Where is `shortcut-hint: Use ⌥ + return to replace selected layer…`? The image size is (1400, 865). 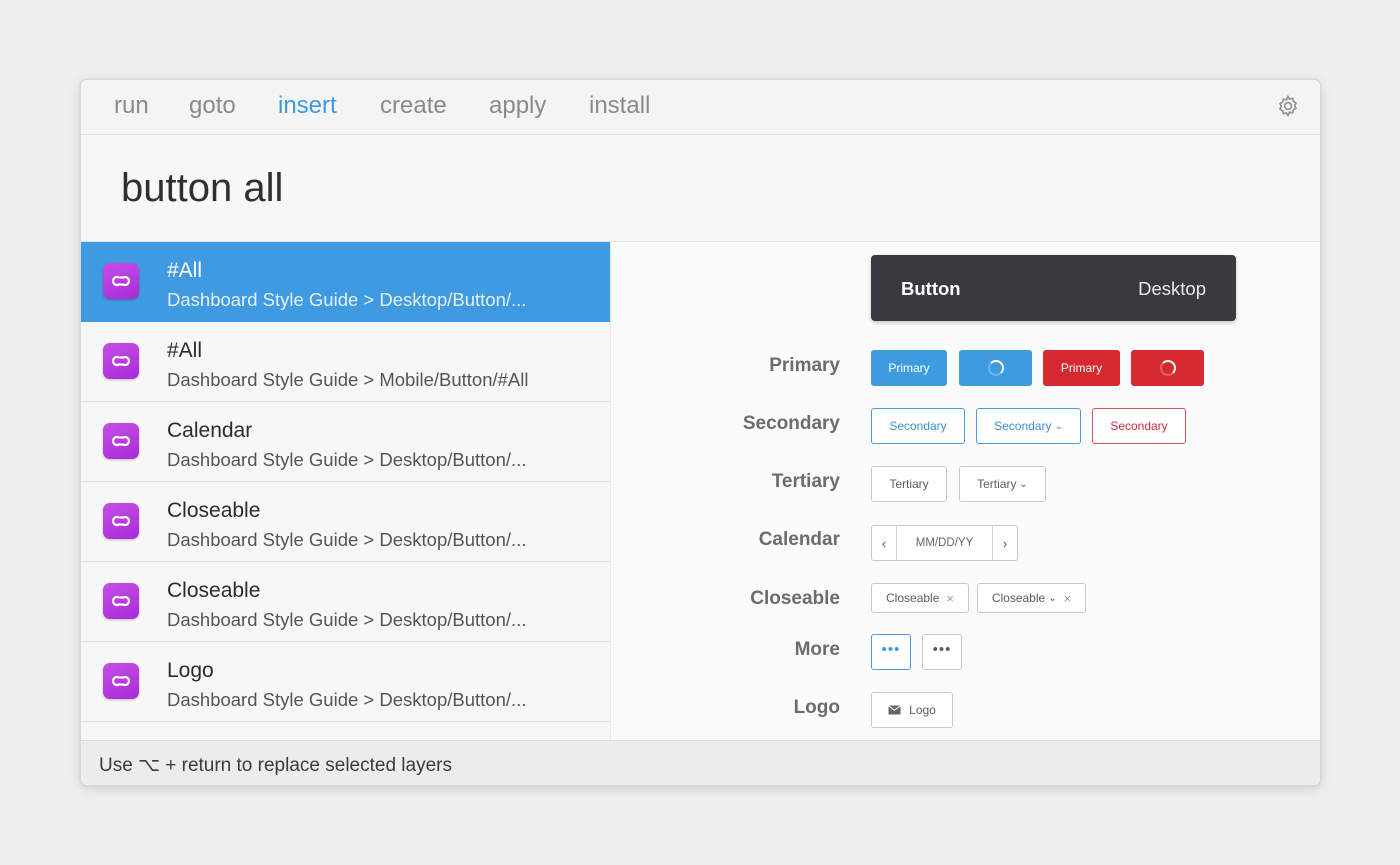 shortcut-hint: Use ⌥ + return to replace selected layer… is located at coordinates (275, 765).